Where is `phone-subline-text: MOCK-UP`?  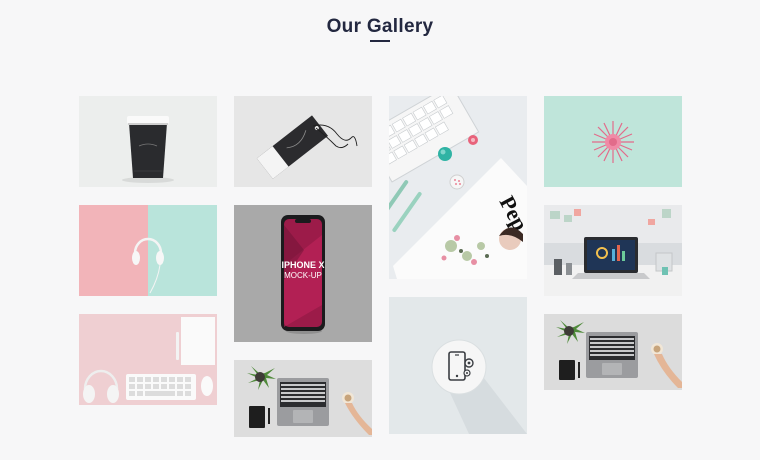 phone-subline-text: MOCK-UP is located at coordinates (303, 275).